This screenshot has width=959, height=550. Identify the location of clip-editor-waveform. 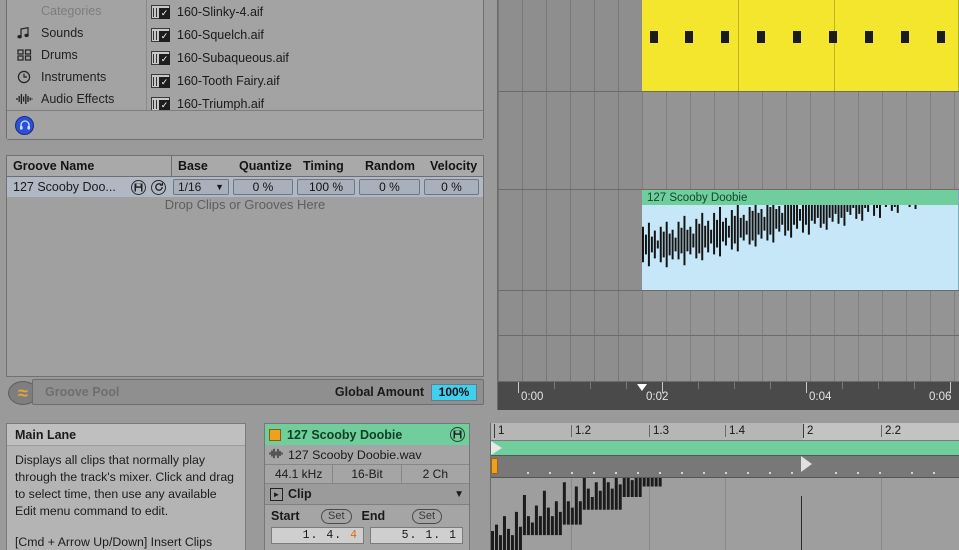
(725, 486).